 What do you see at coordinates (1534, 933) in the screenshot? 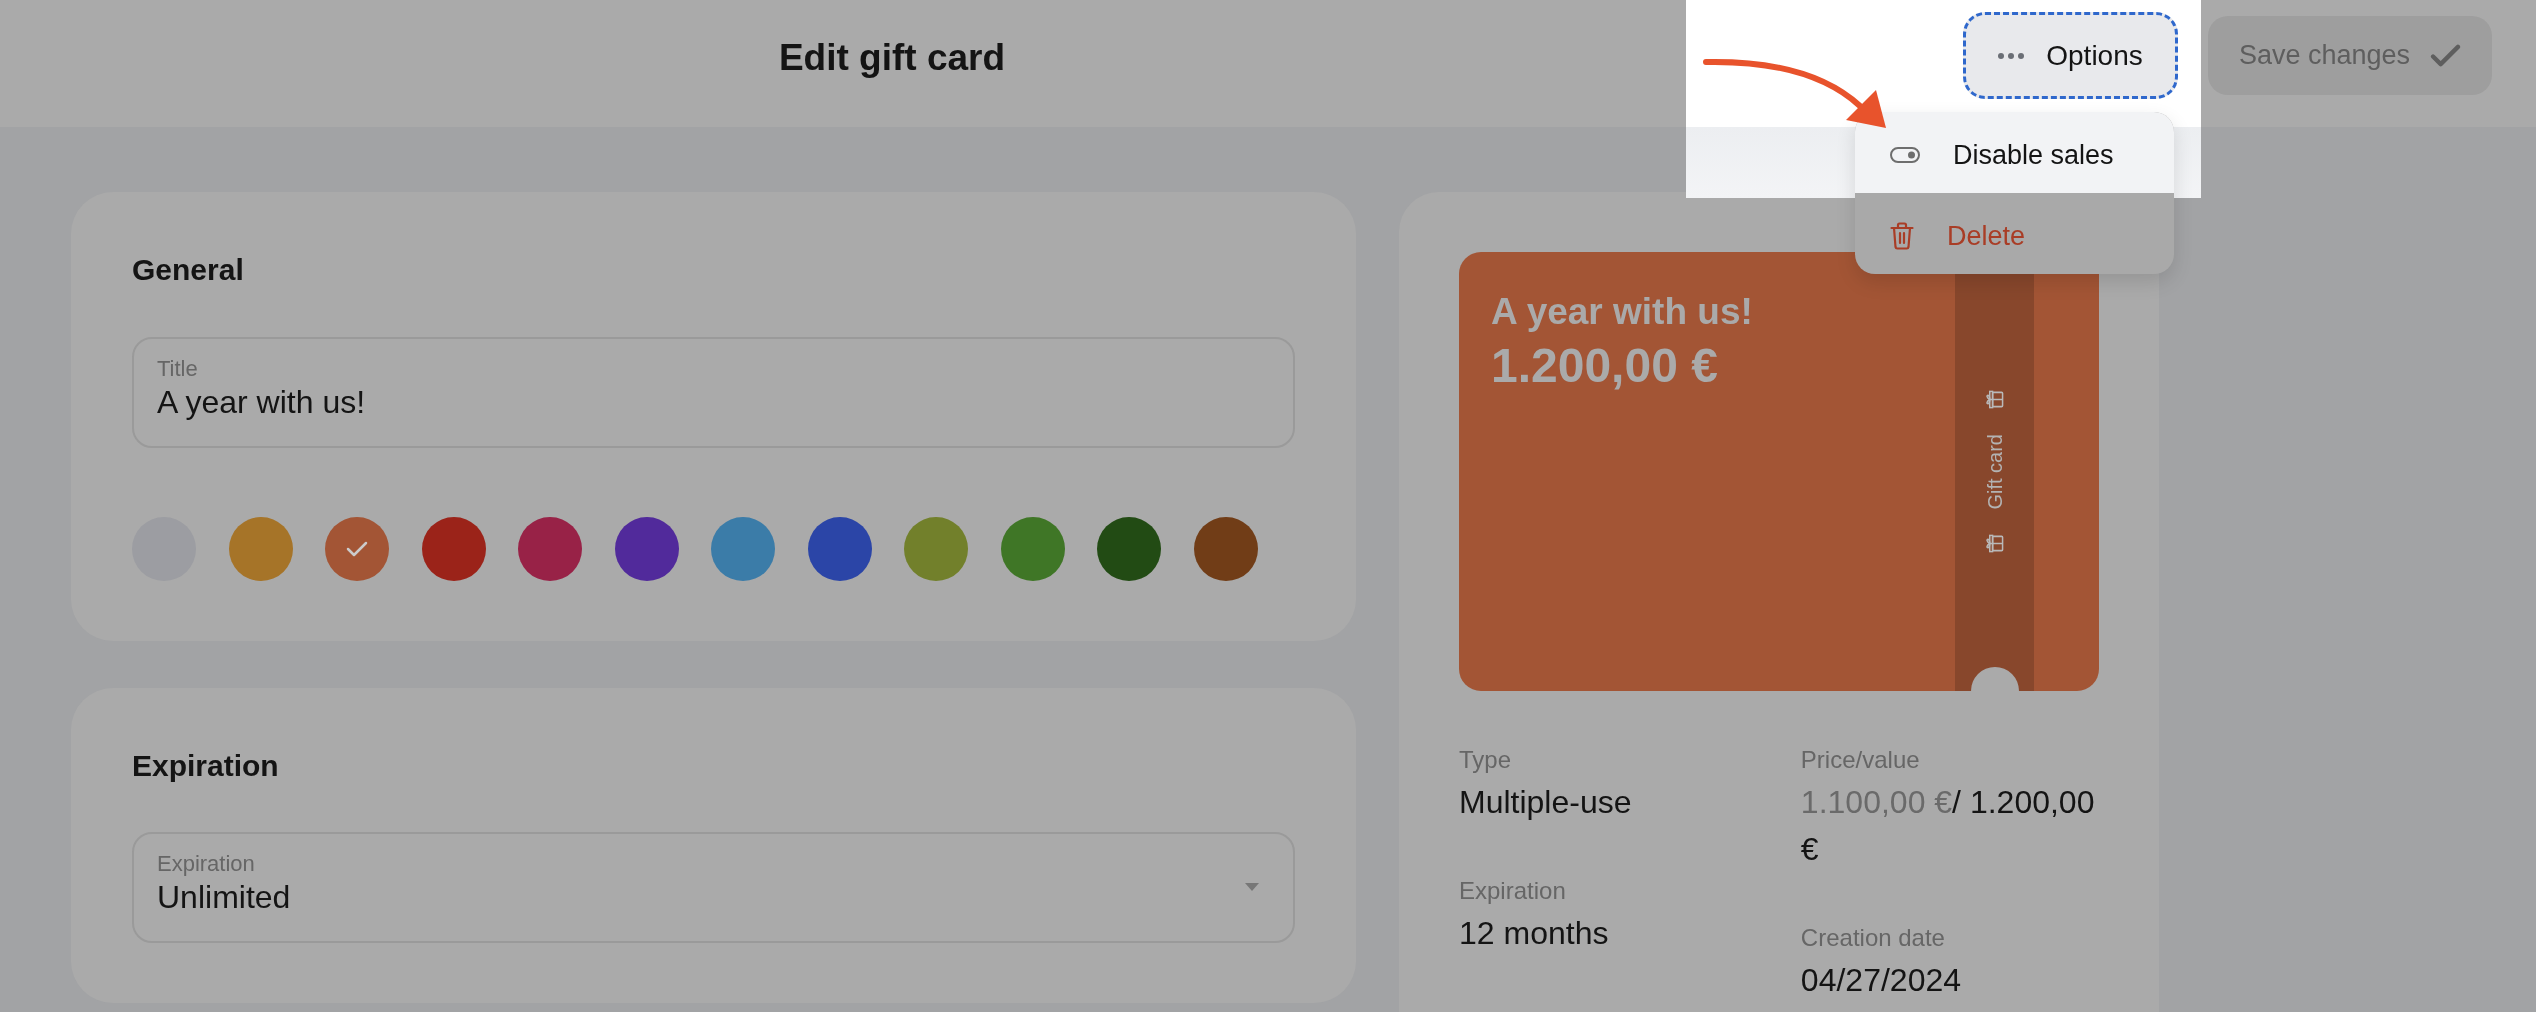
I see `detail-value: 12 months` at bounding box center [1534, 933].